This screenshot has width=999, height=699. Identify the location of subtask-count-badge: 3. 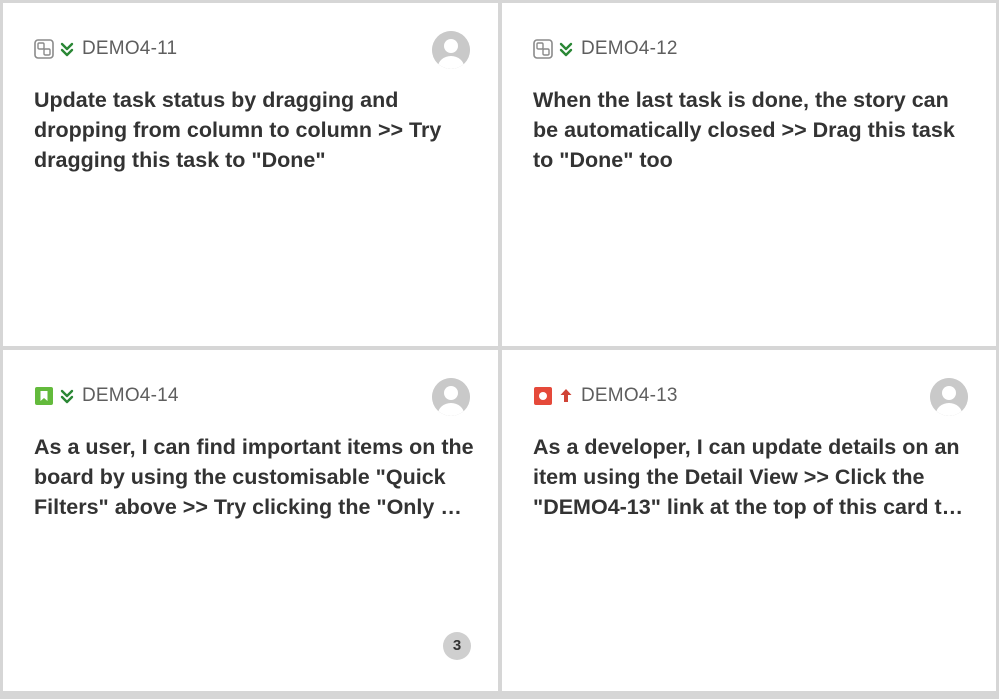
(457, 646).